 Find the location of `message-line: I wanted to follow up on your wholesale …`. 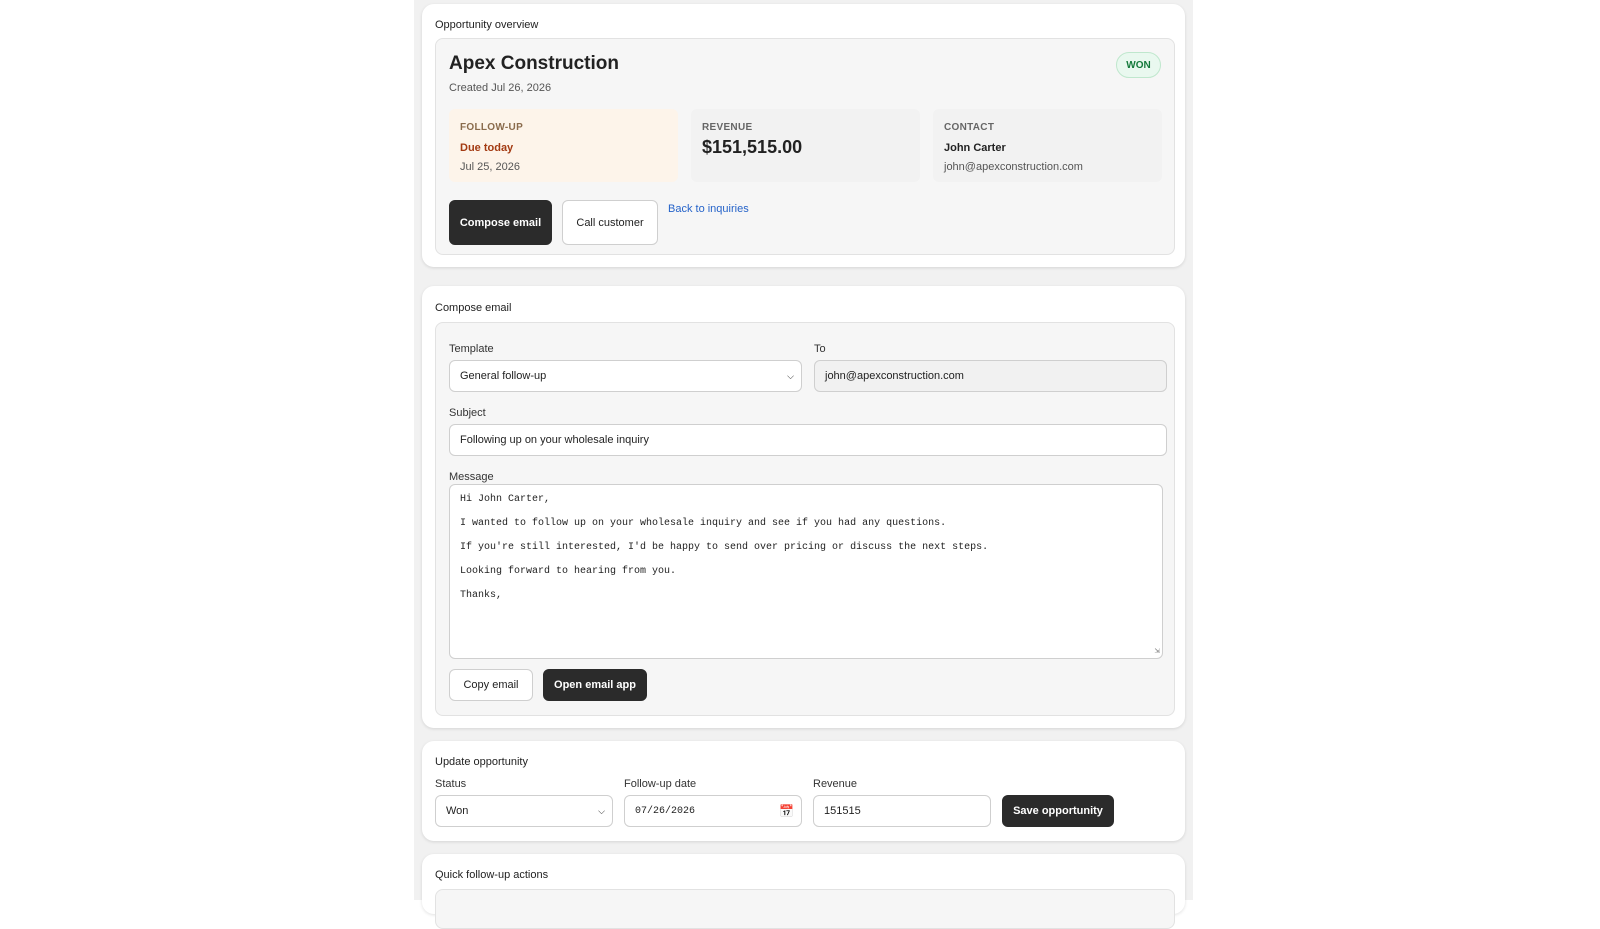

message-line: I wanted to follow up on your wholesale … is located at coordinates (703, 523).